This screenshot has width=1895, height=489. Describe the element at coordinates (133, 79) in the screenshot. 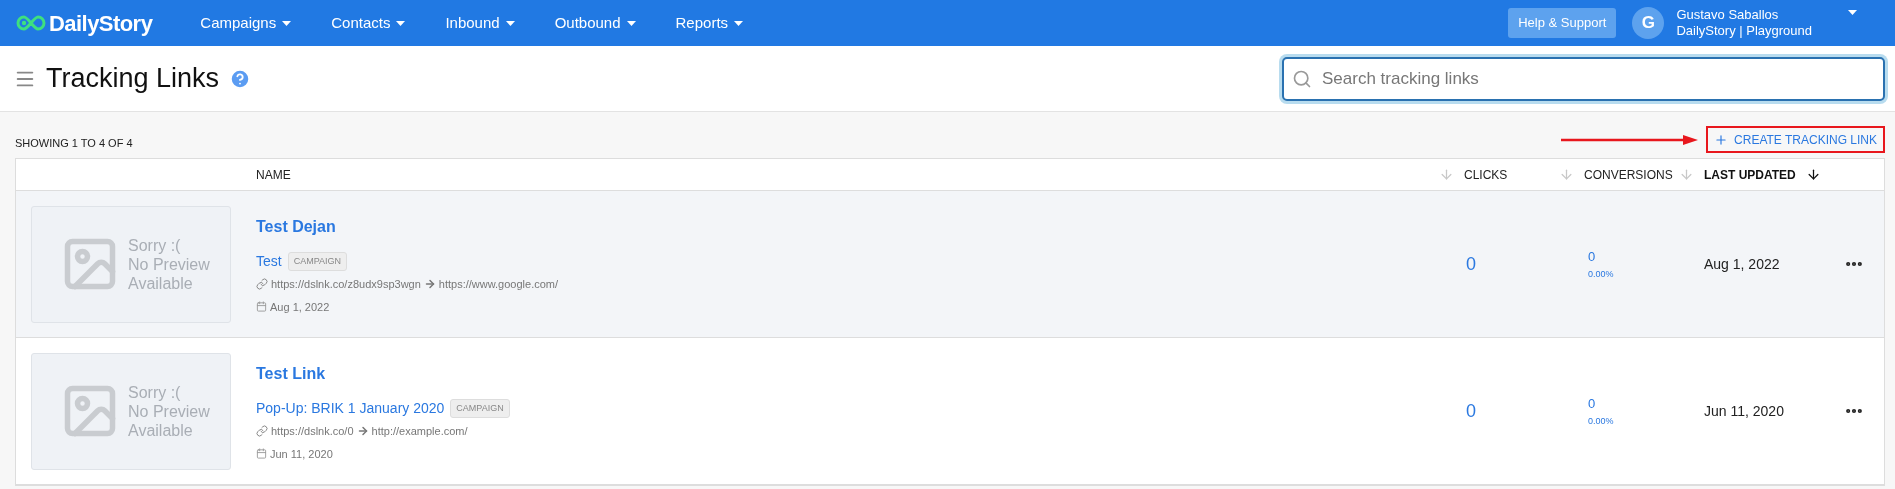

I see `page-title: Tracking Links` at that location.